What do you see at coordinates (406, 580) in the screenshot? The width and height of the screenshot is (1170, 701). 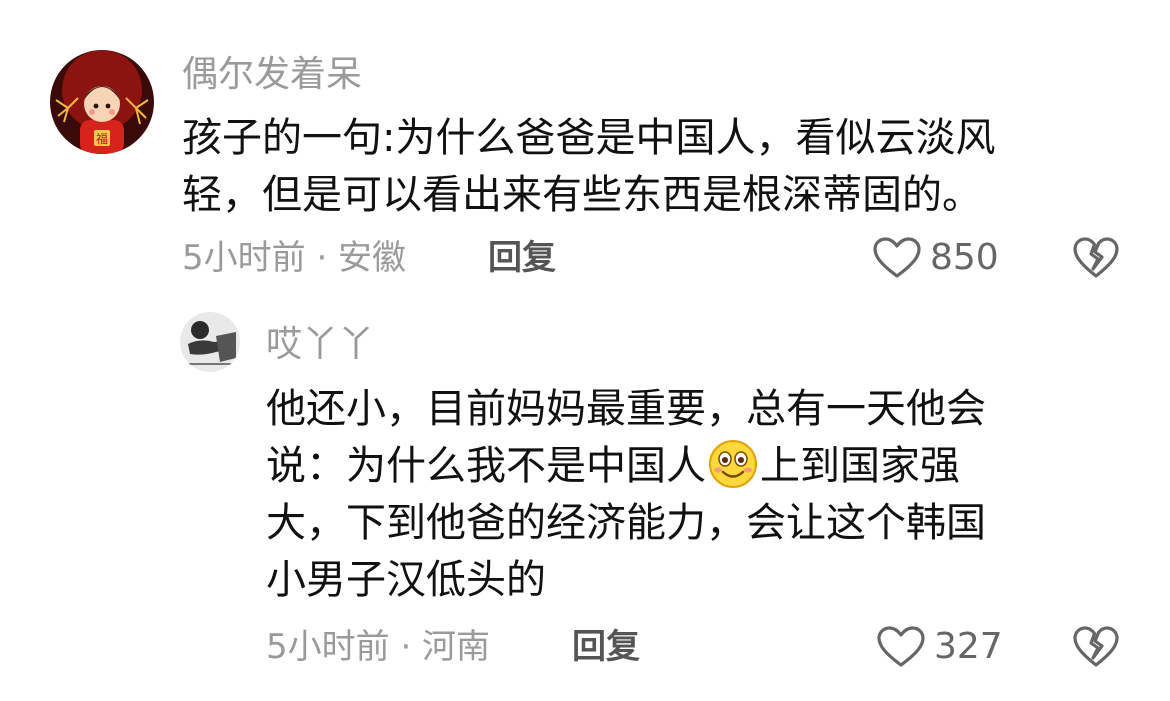 I see `comment-text-line: 小男子汉低头的` at bounding box center [406, 580].